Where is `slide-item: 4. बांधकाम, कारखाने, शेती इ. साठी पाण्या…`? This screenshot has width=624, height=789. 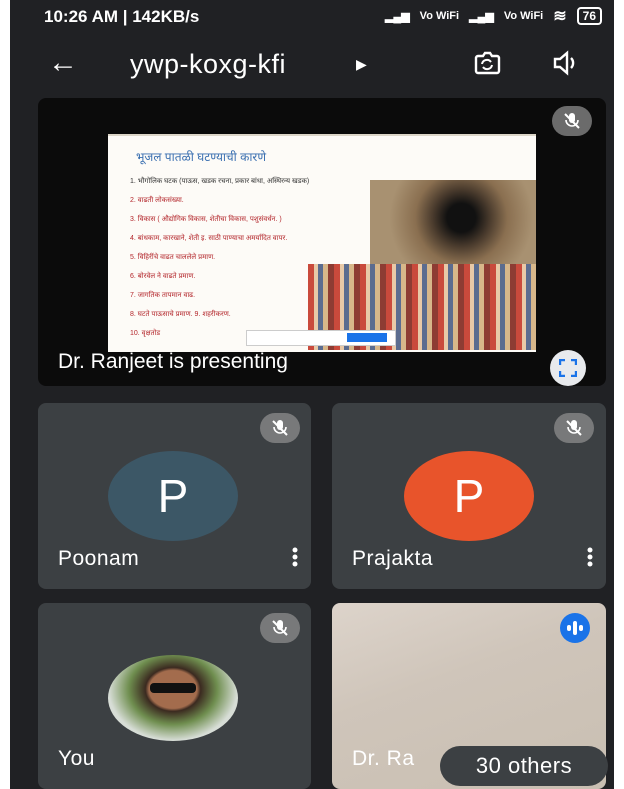 slide-item: 4. बांधकाम, कारखाने, शेती इ. साठी पाण्या… is located at coordinates (209, 238).